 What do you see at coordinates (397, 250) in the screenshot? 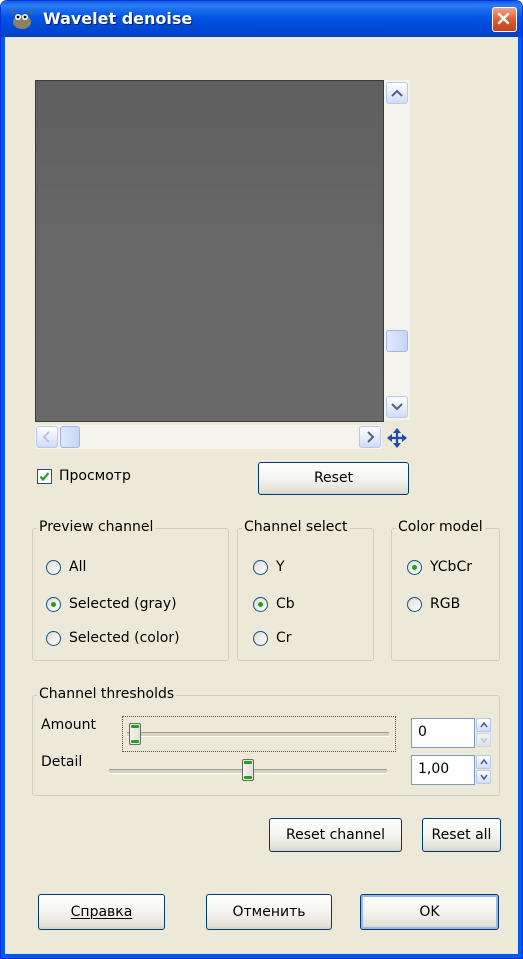
I see `vertical-scrollbar` at bounding box center [397, 250].